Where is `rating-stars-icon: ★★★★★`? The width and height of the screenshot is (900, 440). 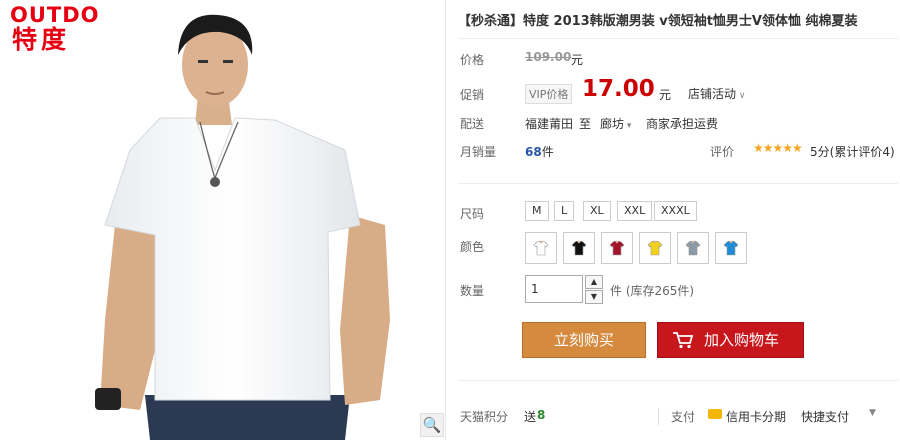 rating-stars-icon: ★★★★★ is located at coordinates (778, 148).